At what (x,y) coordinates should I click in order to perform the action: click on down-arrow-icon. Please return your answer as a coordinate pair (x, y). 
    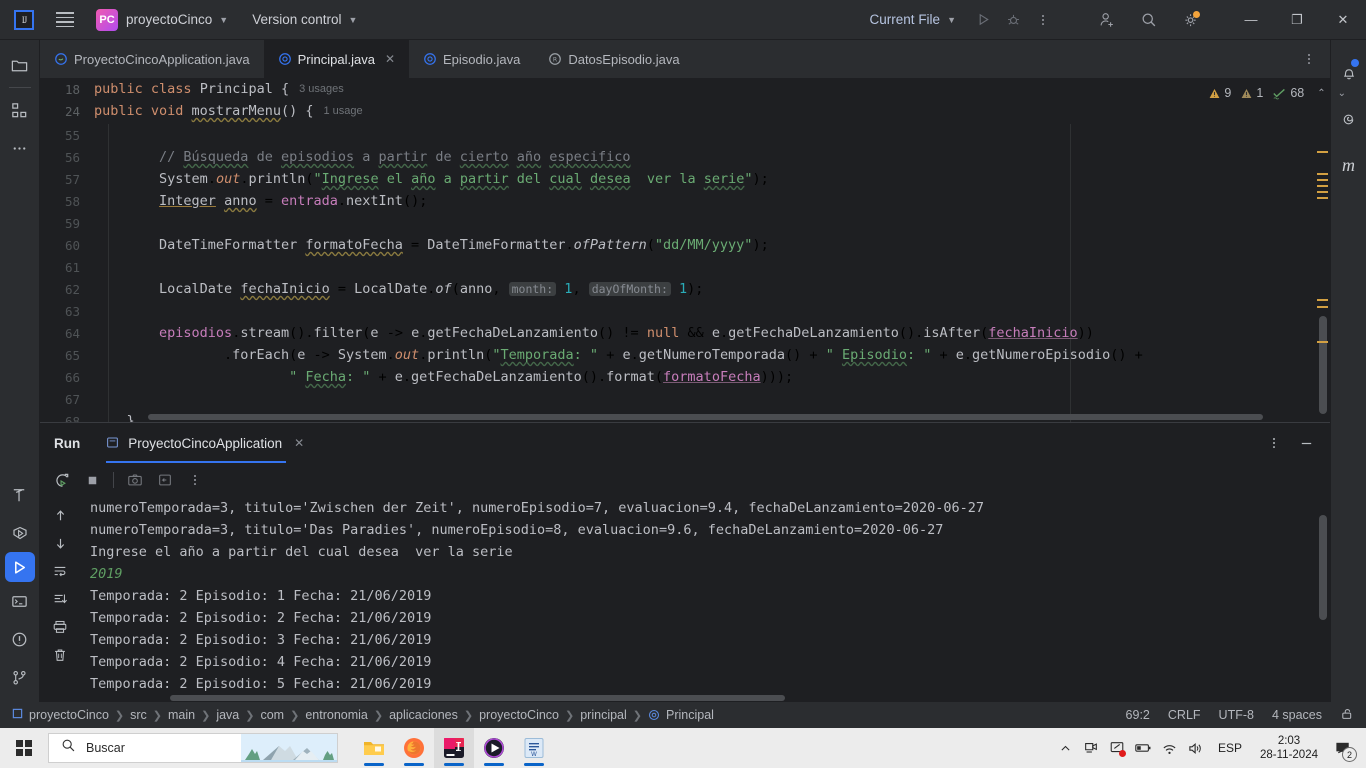
    Looking at the image, I should click on (60, 543).